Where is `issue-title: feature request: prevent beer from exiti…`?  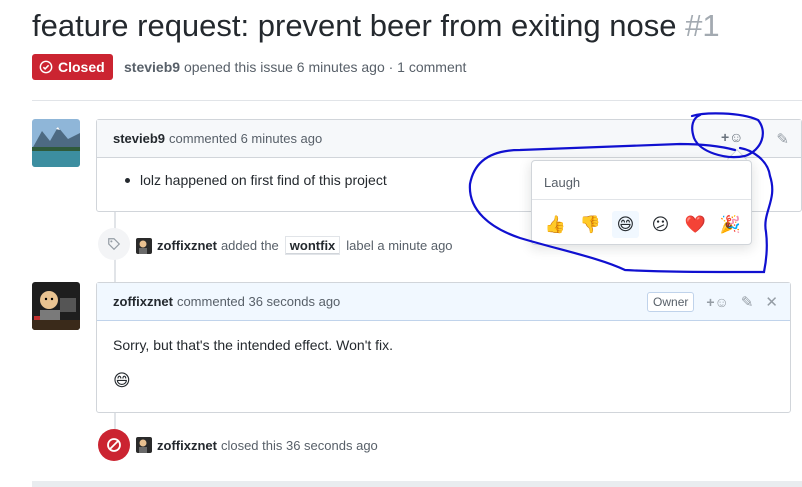
issue-title: feature request: prevent beer from exiti… is located at coordinates (376, 26).